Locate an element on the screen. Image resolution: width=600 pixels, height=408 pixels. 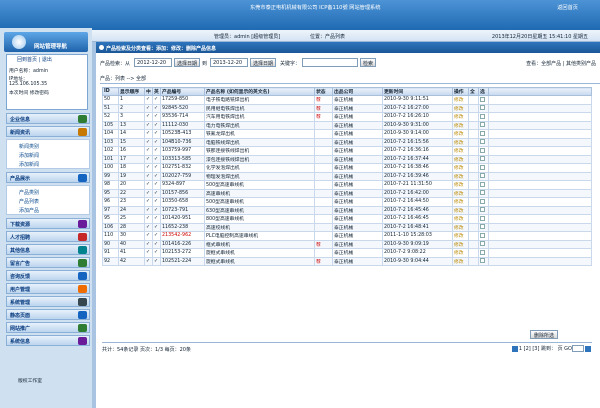
submenu-item: 产品类别 is located at coordinates (51, 191).